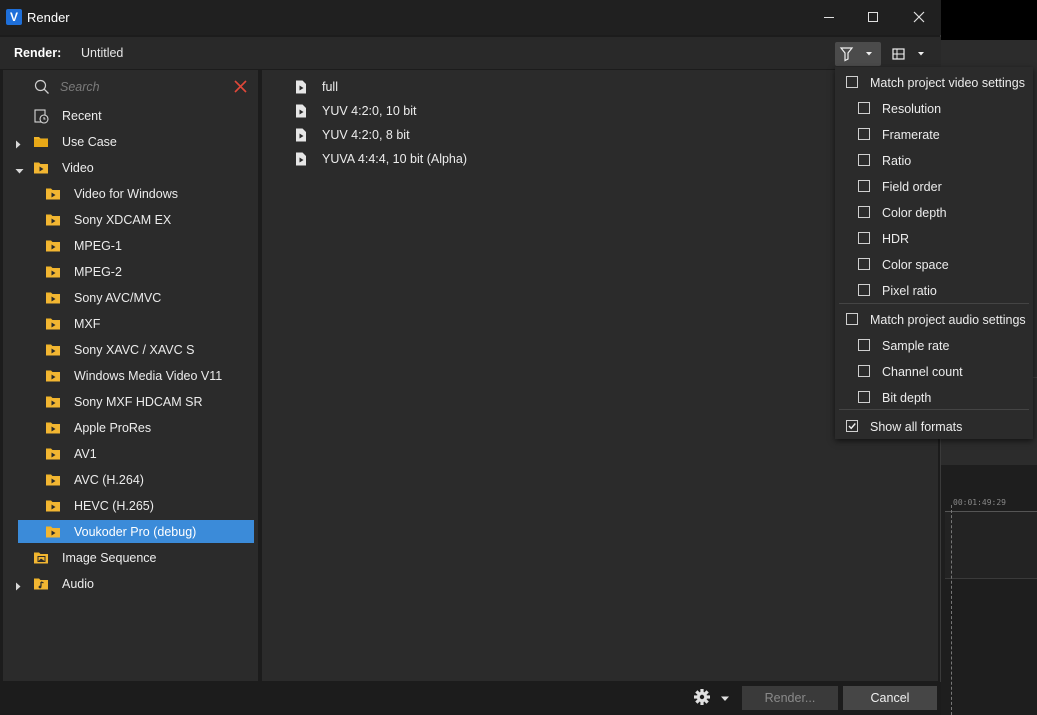  What do you see at coordinates (330, 87) in the screenshot?
I see `format-item-label: full` at bounding box center [330, 87].